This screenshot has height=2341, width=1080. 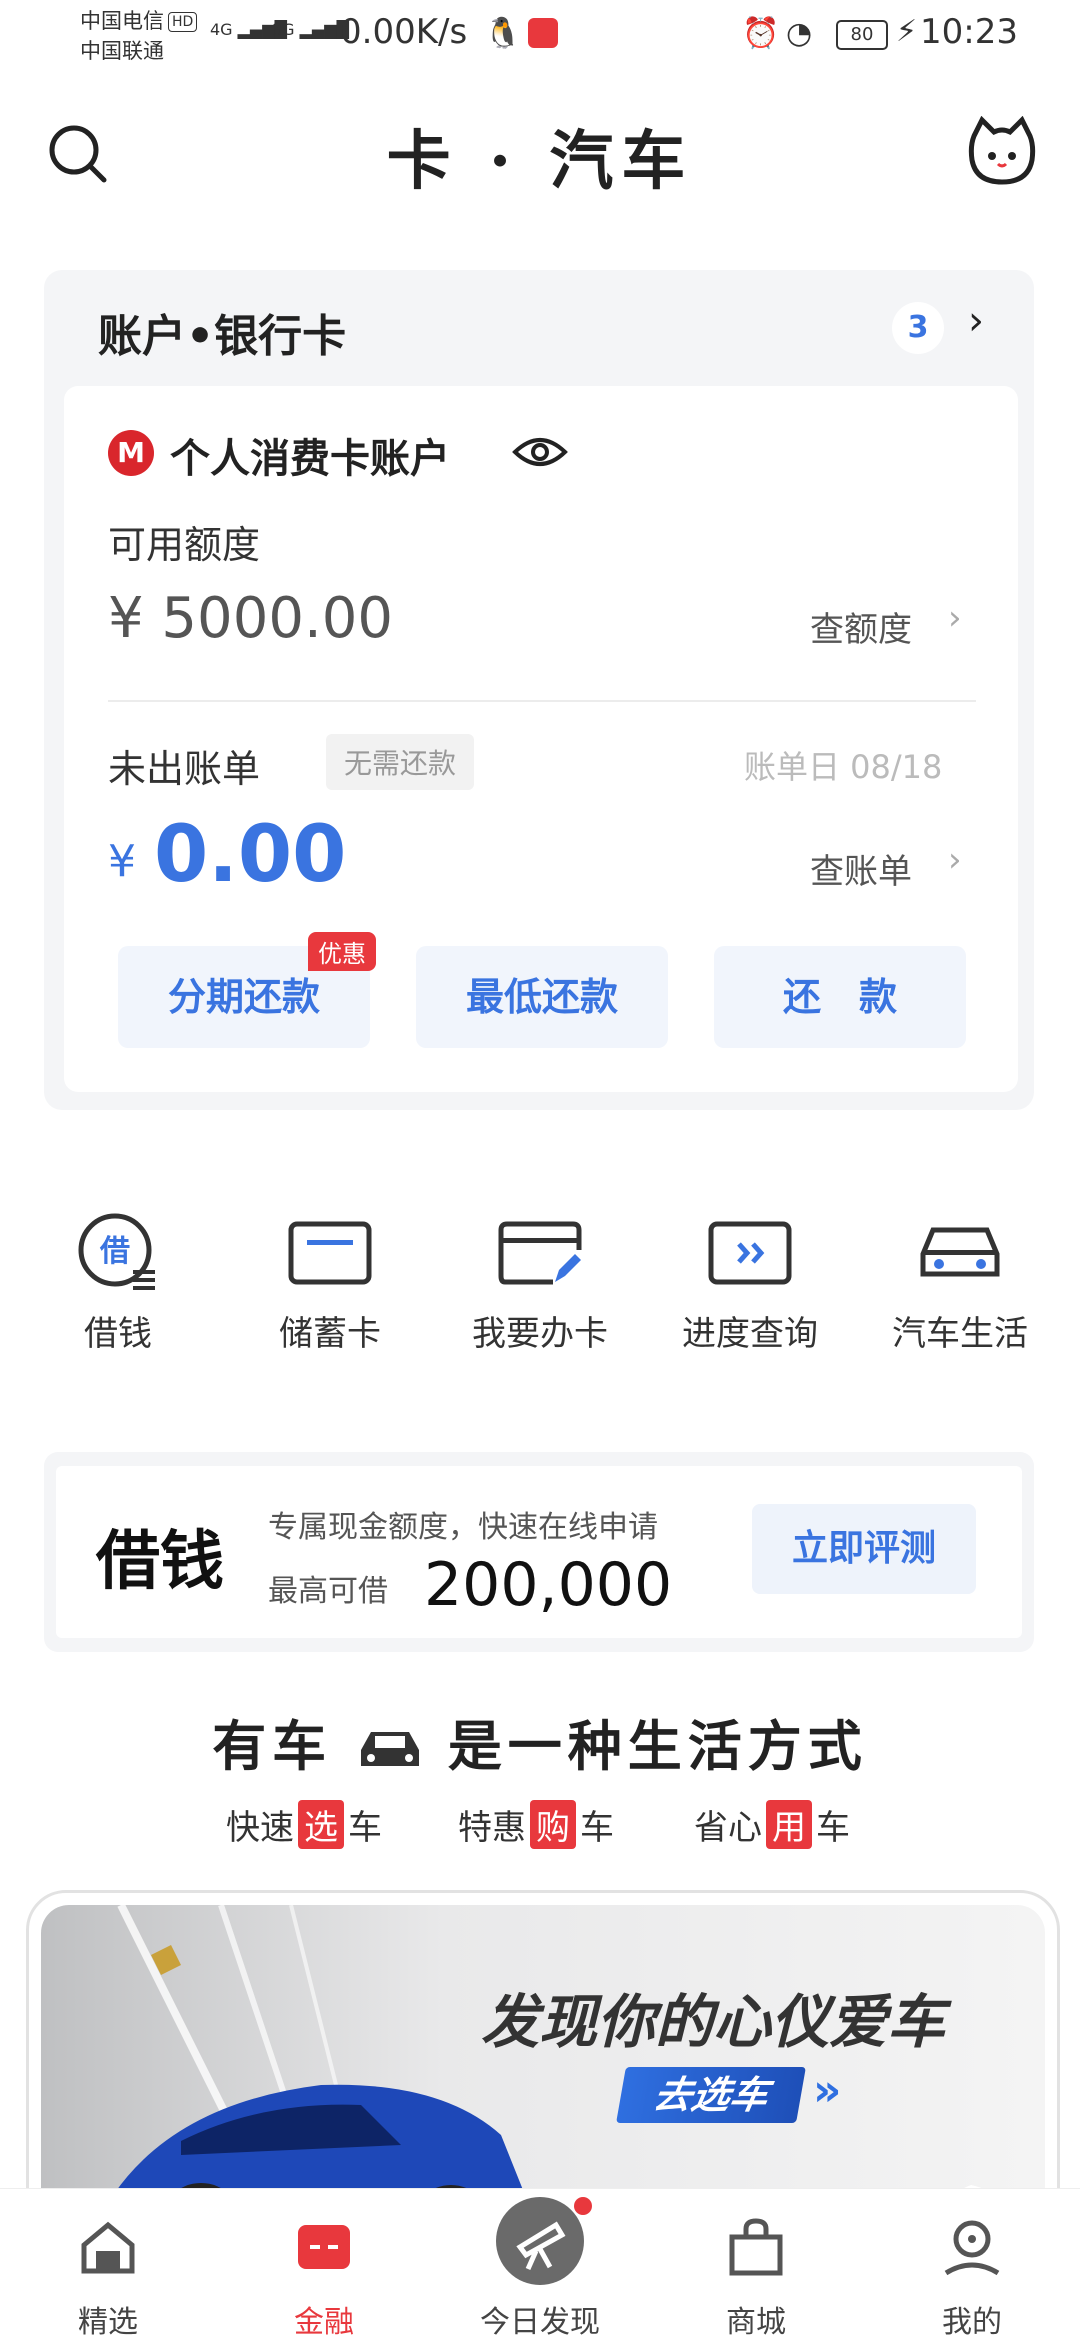 I want to click on nav-item-profile: 我的, so click(x=972, y=2265).